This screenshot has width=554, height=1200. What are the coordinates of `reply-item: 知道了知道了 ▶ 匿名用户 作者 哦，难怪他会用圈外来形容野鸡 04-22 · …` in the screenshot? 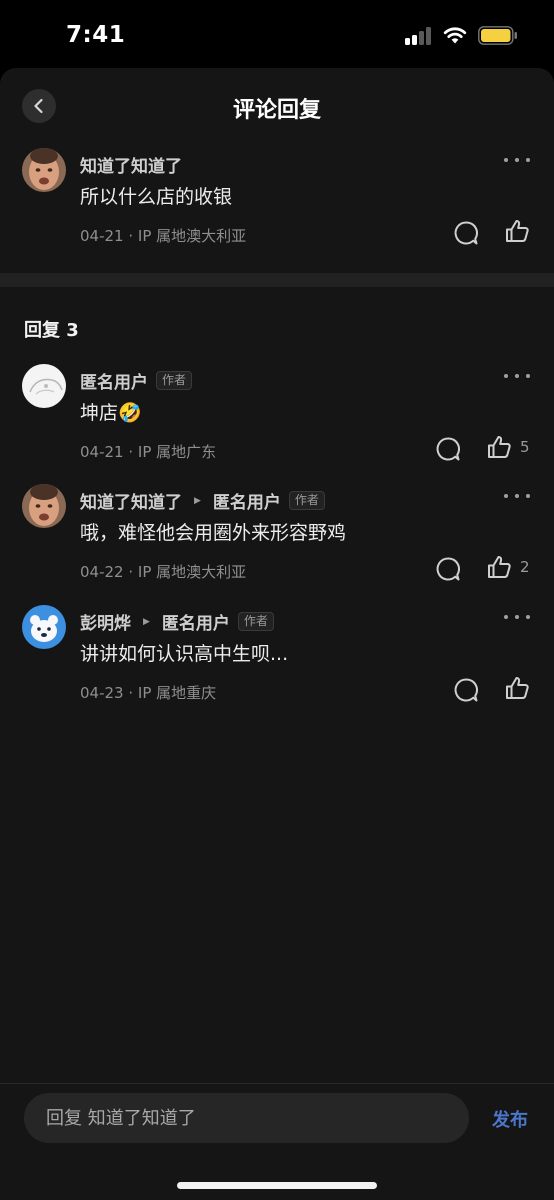 It's located at (277, 534).